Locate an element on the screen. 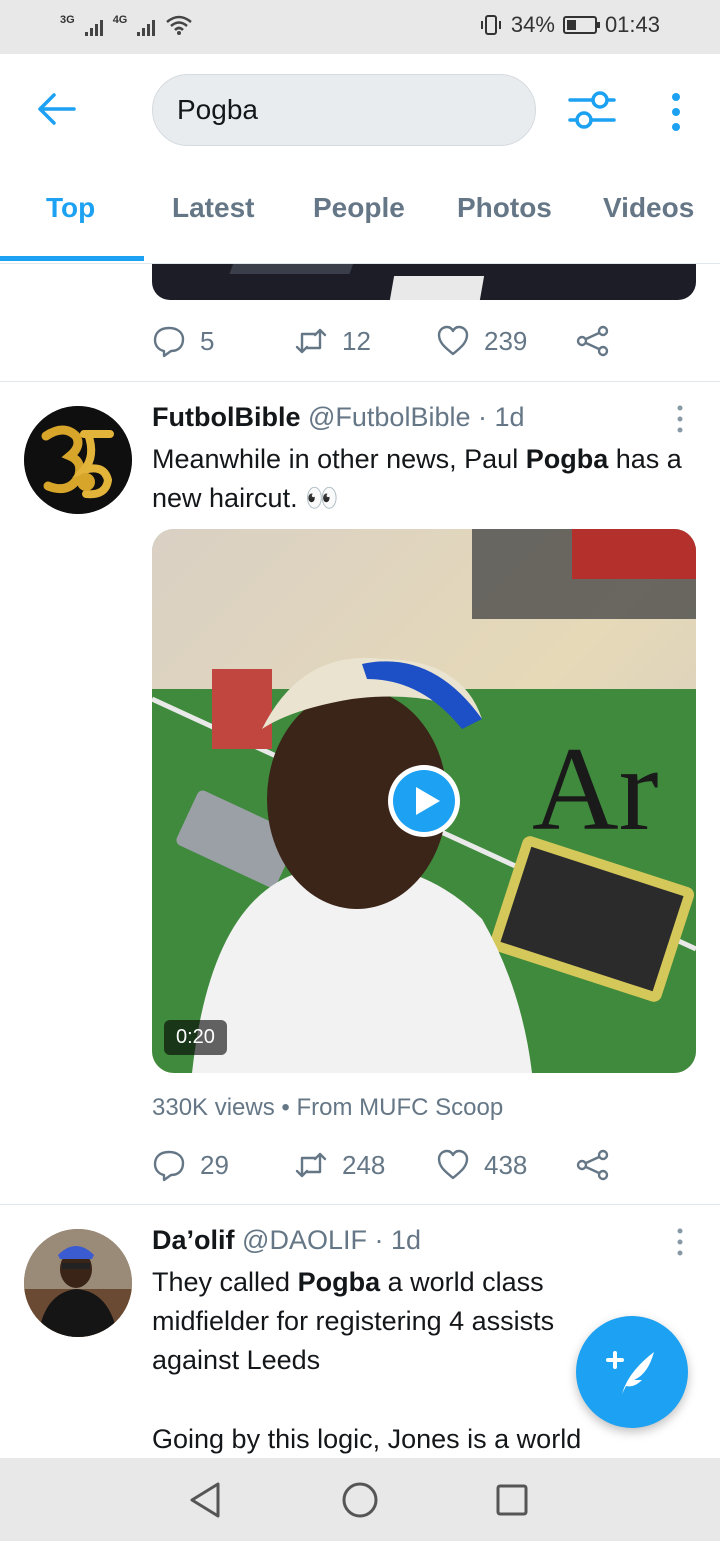 Image resolution: width=720 pixels, height=1541 pixels. retweet-count: 248 is located at coordinates (364, 1164).